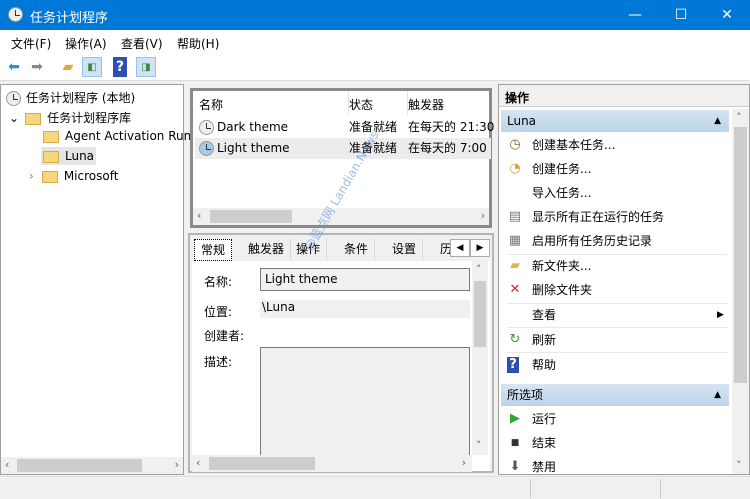  What do you see at coordinates (343, 148) in the screenshot?
I see `task-row-selected: Light theme 准备就绪 在每天的 7:00` at bounding box center [343, 148].